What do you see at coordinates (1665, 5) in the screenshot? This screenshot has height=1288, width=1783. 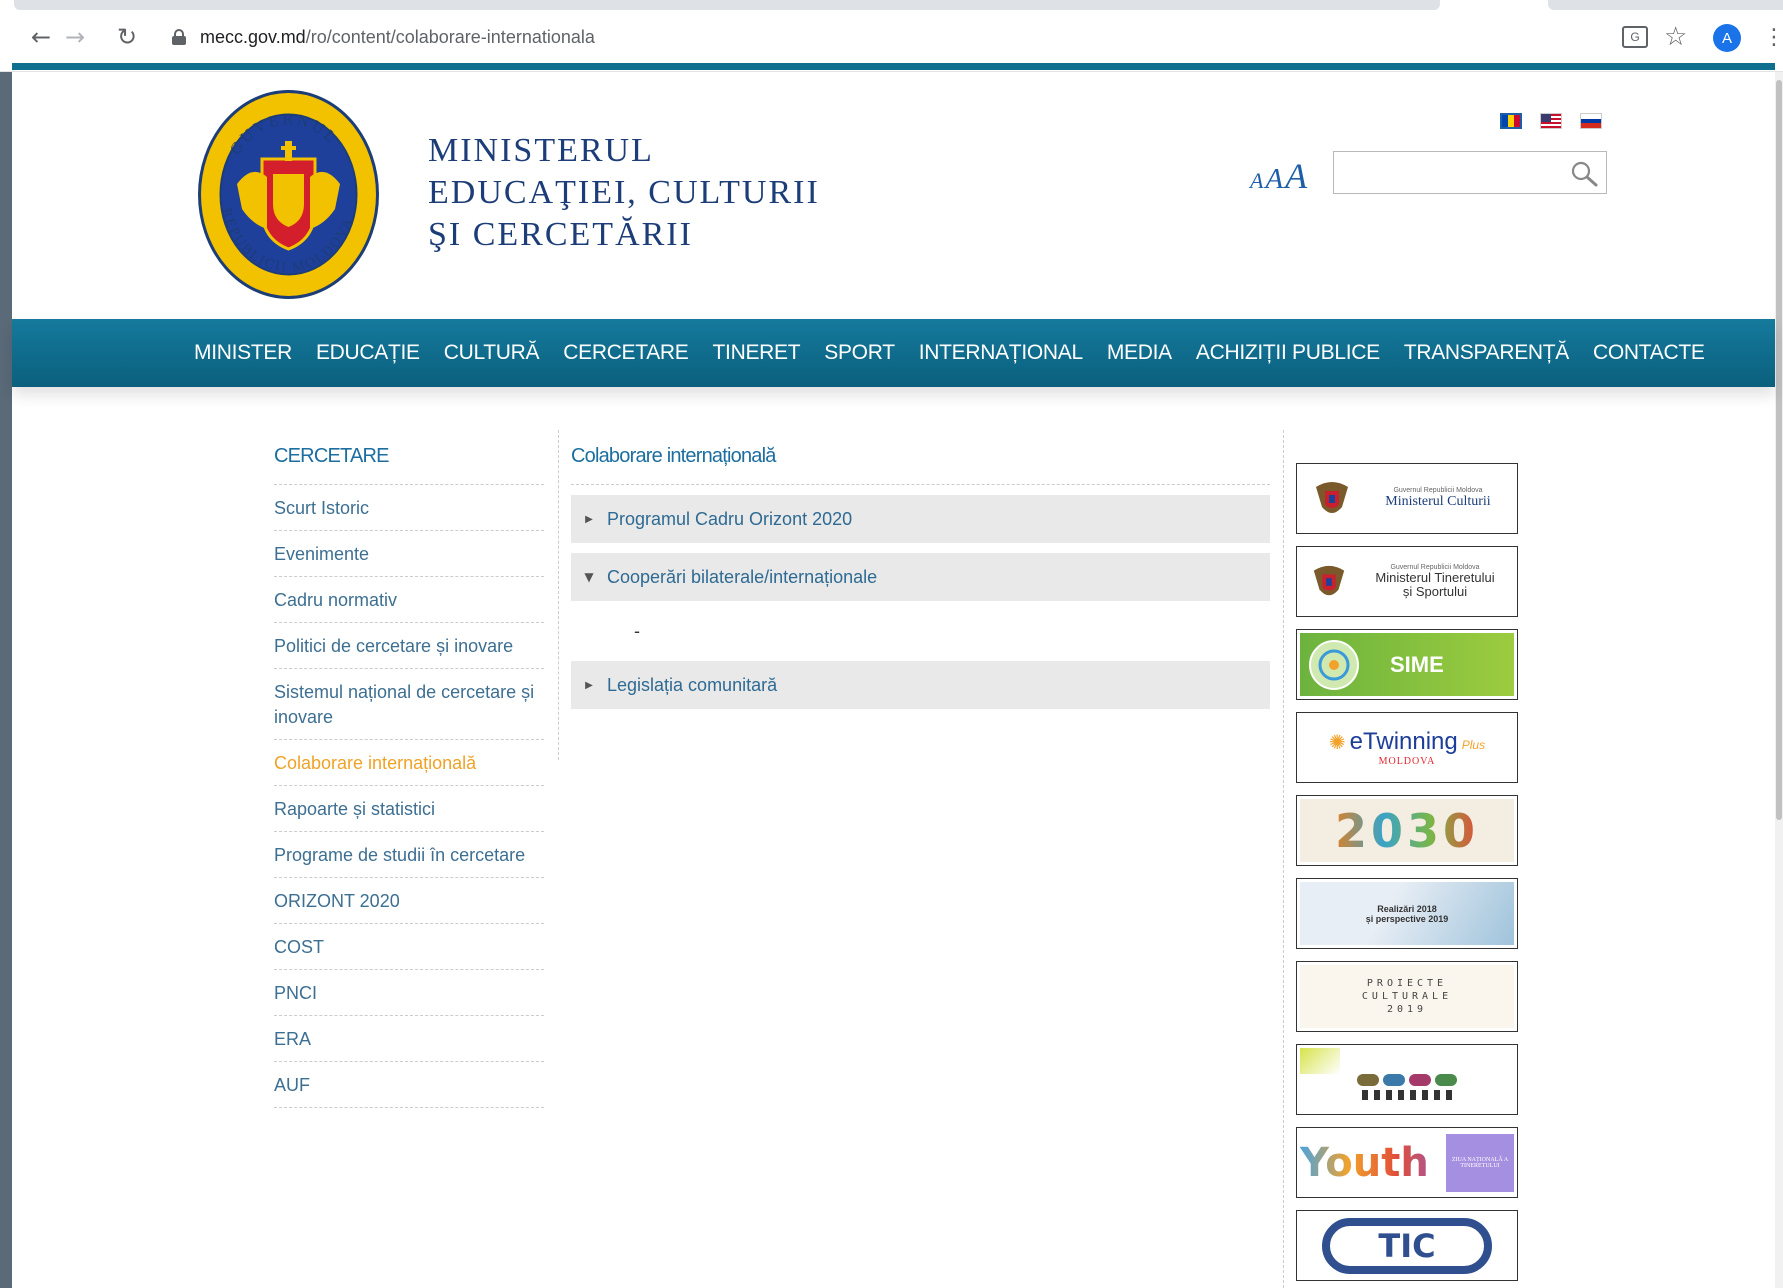 I see `tab-strip-right` at bounding box center [1665, 5].